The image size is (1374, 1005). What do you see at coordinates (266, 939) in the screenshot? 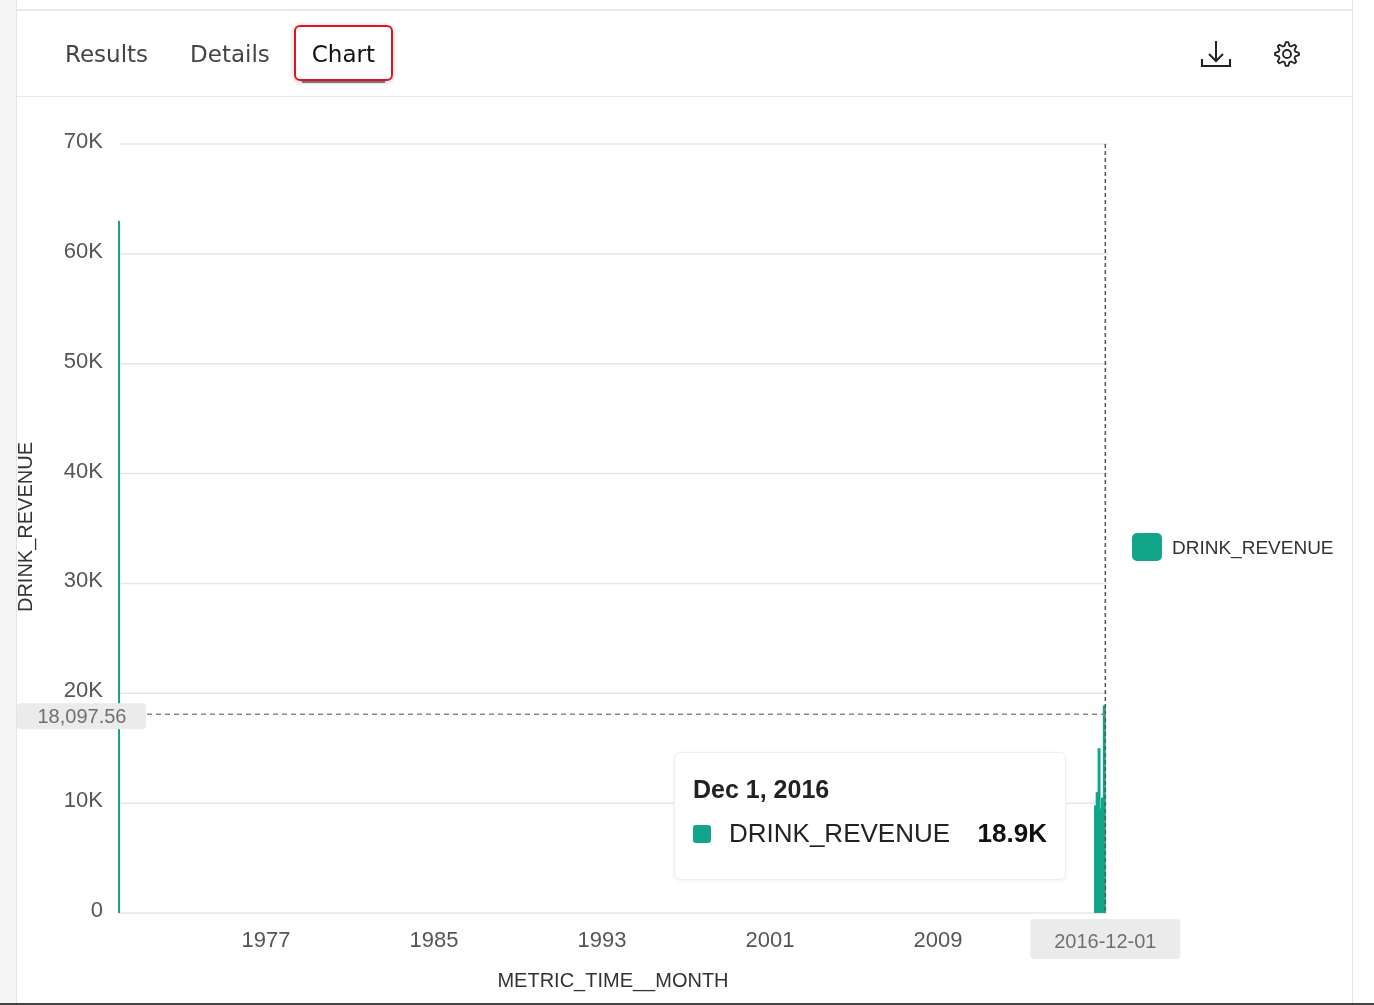
I see `x-tick-label: 1977` at bounding box center [266, 939].